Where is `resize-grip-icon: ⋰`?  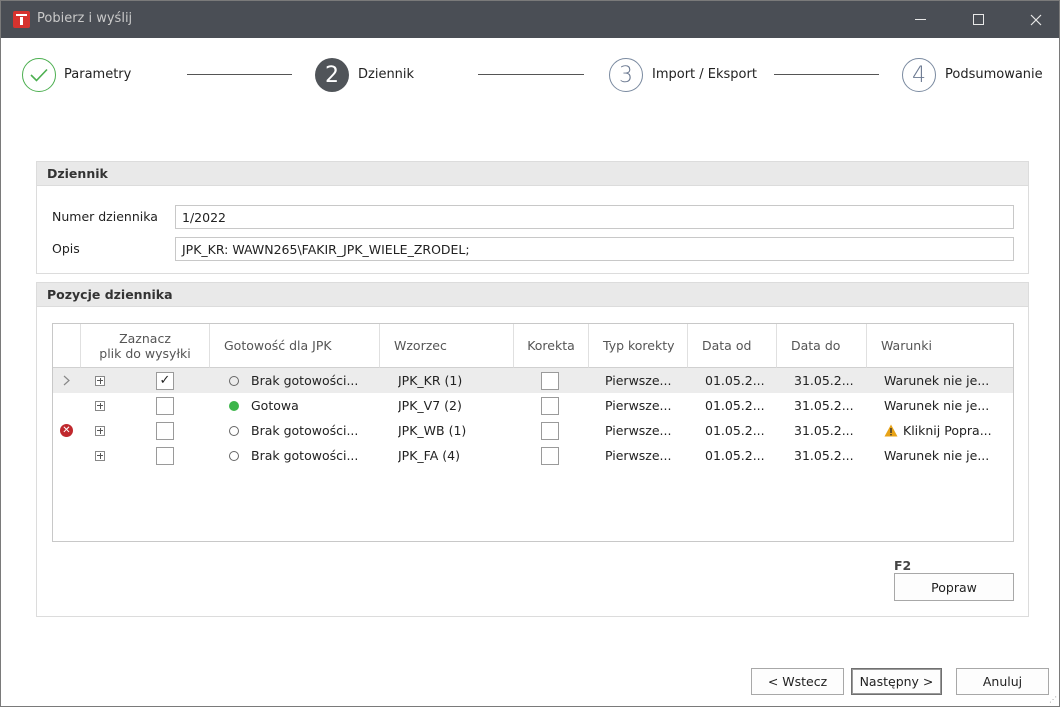 resize-grip-icon: ⋰ is located at coordinates (1053, 699).